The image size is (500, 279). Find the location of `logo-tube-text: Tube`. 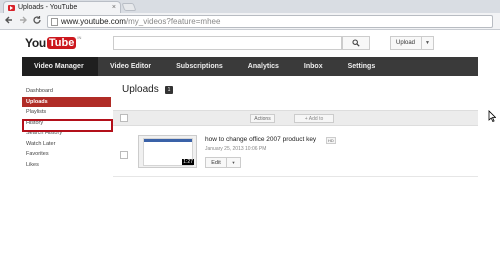

logo-tube-text: Tube is located at coordinates (61, 42).